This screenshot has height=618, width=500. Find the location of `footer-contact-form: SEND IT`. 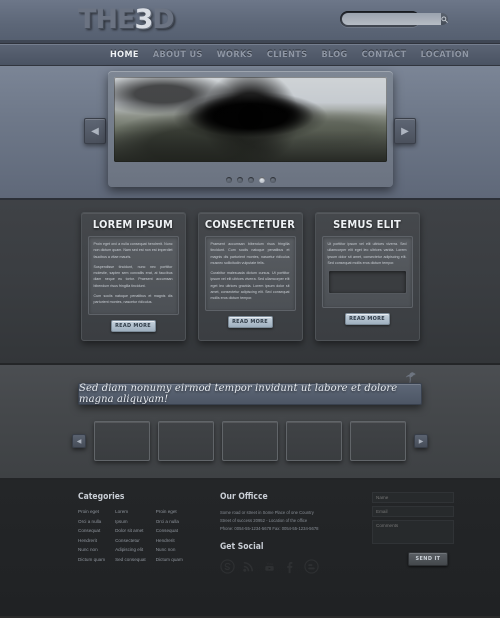

footer-contact-form: SEND IT is located at coordinates (422, 533).